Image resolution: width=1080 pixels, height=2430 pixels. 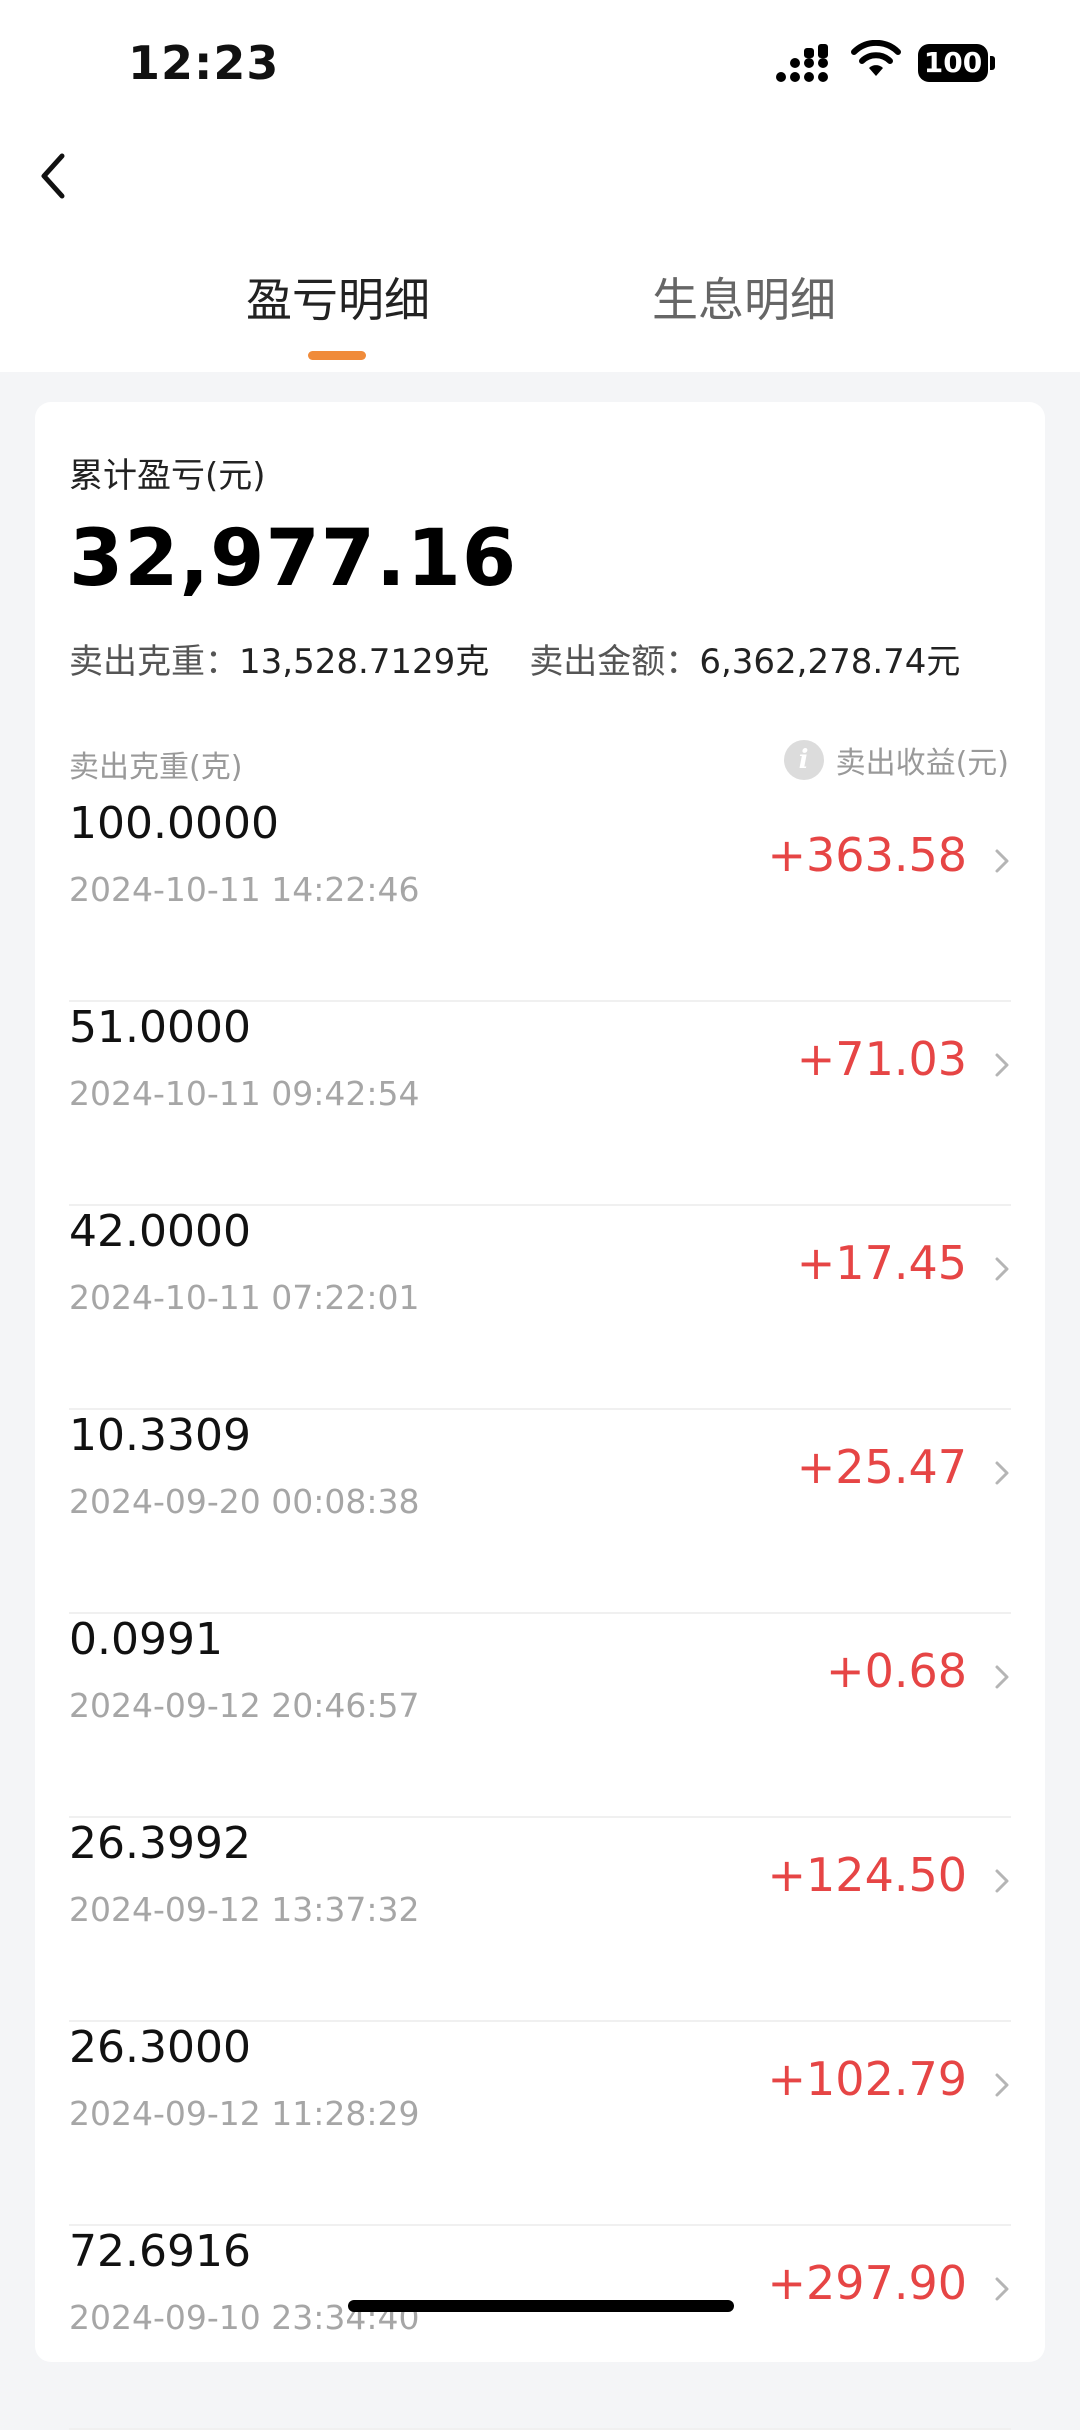 What do you see at coordinates (803, 760) in the screenshot?
I see `info-icon: i` at bounding box center [803, 760].